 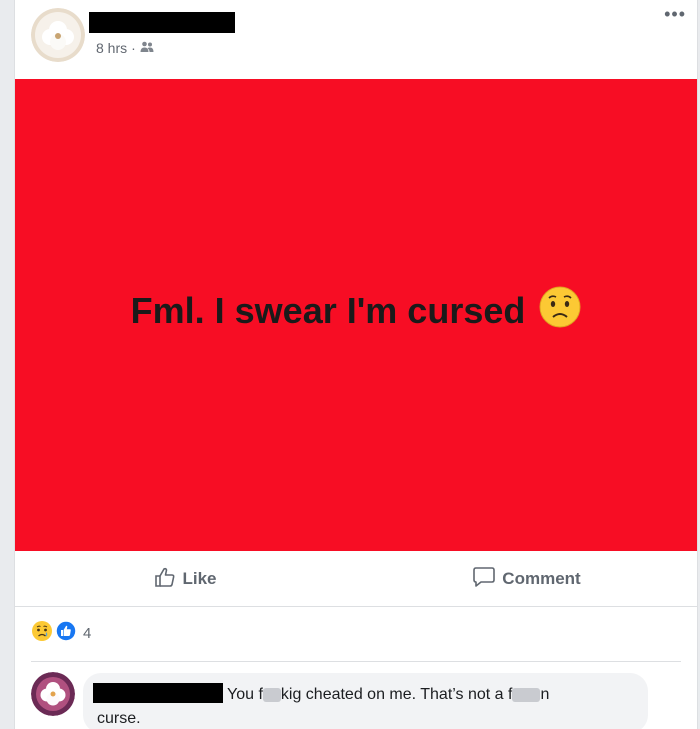 What do you see at coordinates (66, 633) in the screenshot?
I see `like-reaction-icon` at bounding box center [66, 633].